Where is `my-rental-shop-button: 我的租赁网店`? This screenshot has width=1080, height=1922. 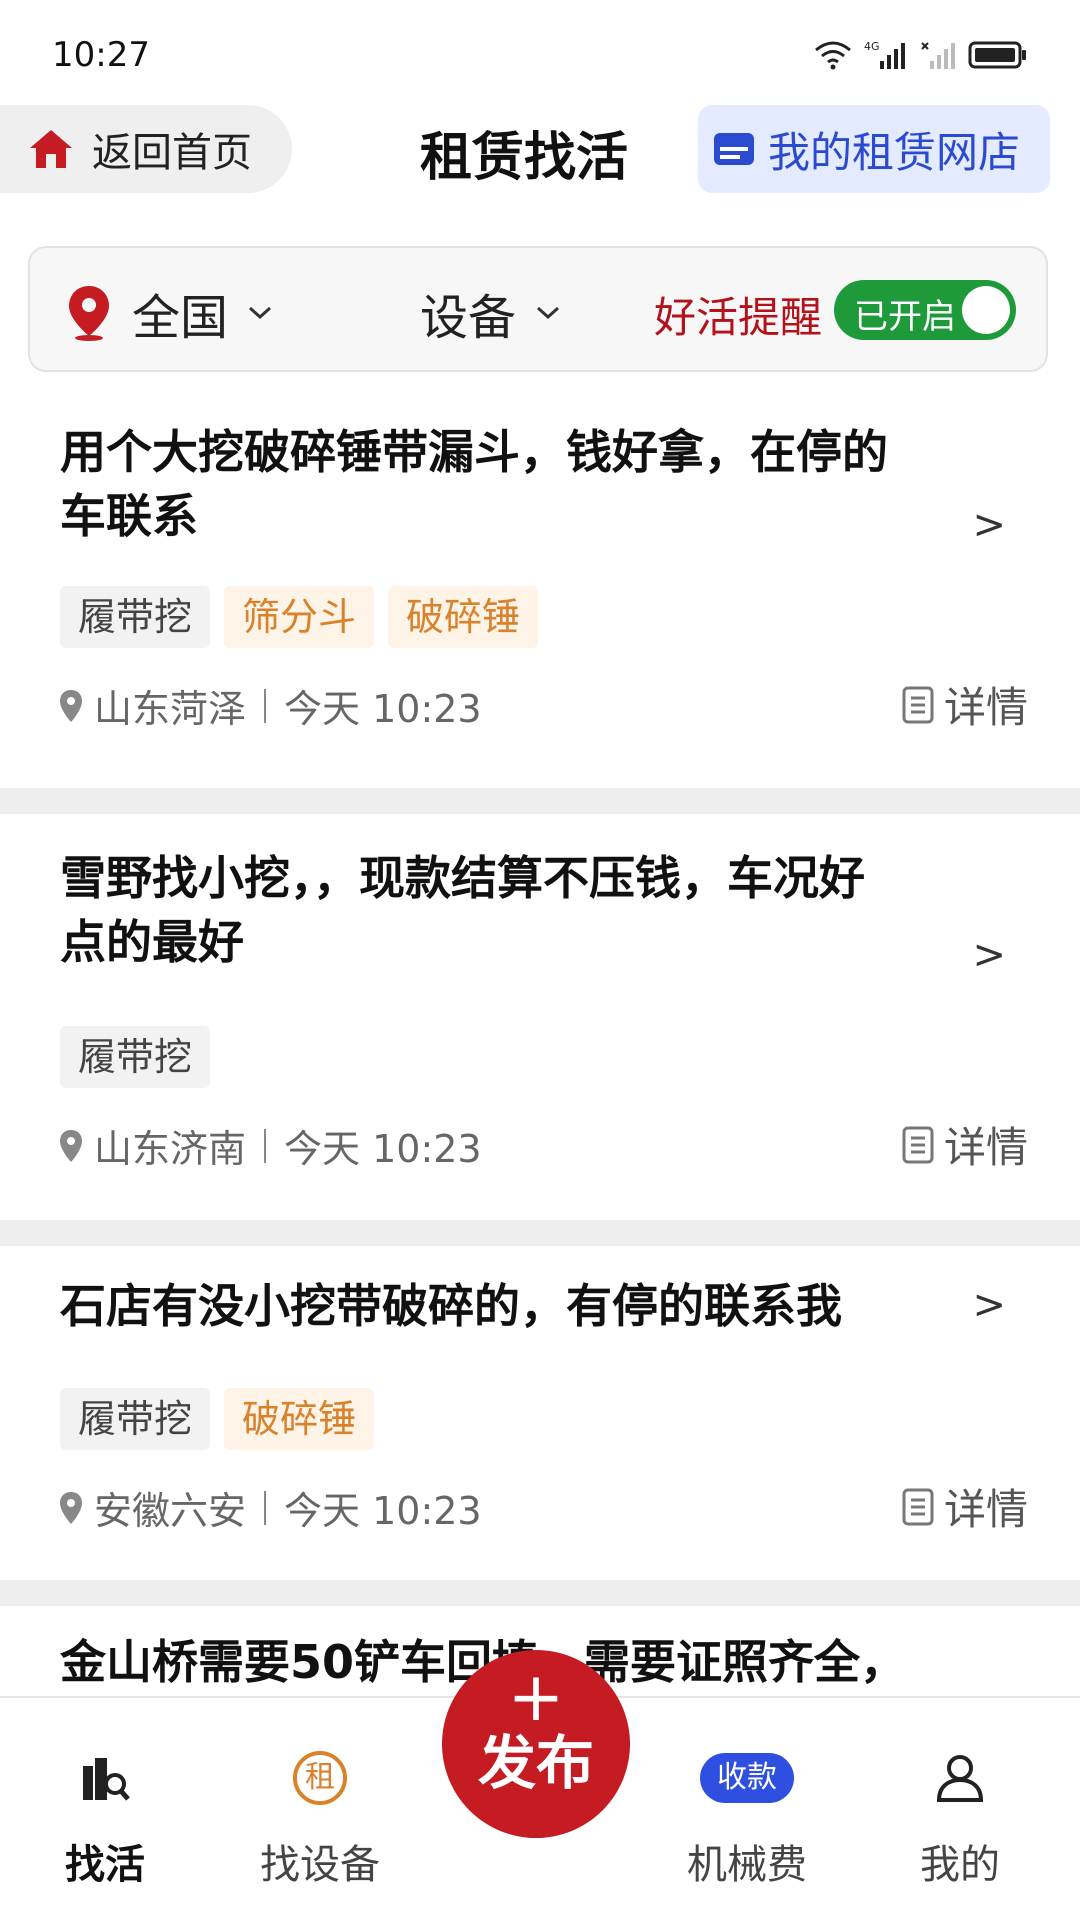
my-rental-shop-button: 我的租赁网店 is located at coordinates (874, 149).